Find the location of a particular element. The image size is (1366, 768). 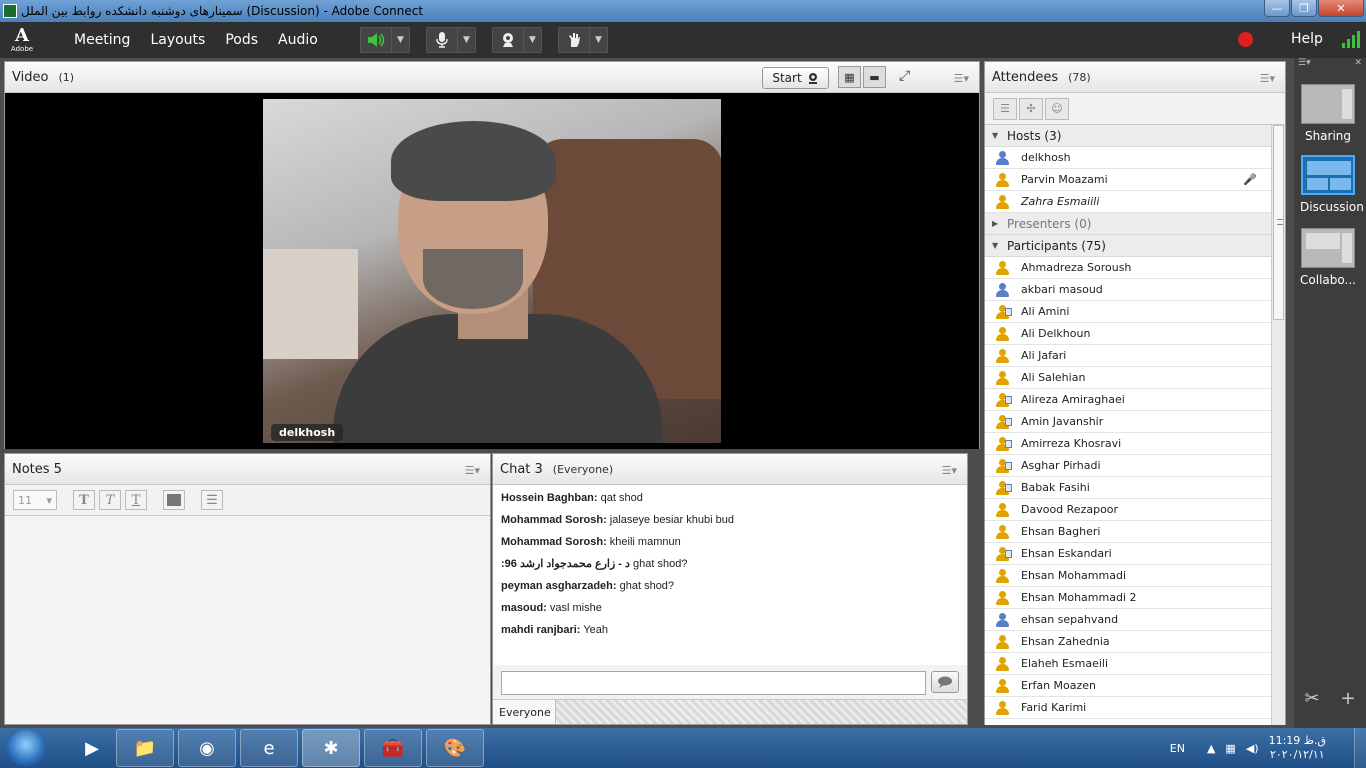

list-view-icon: ☰ is located at coordinates (1005, 108).